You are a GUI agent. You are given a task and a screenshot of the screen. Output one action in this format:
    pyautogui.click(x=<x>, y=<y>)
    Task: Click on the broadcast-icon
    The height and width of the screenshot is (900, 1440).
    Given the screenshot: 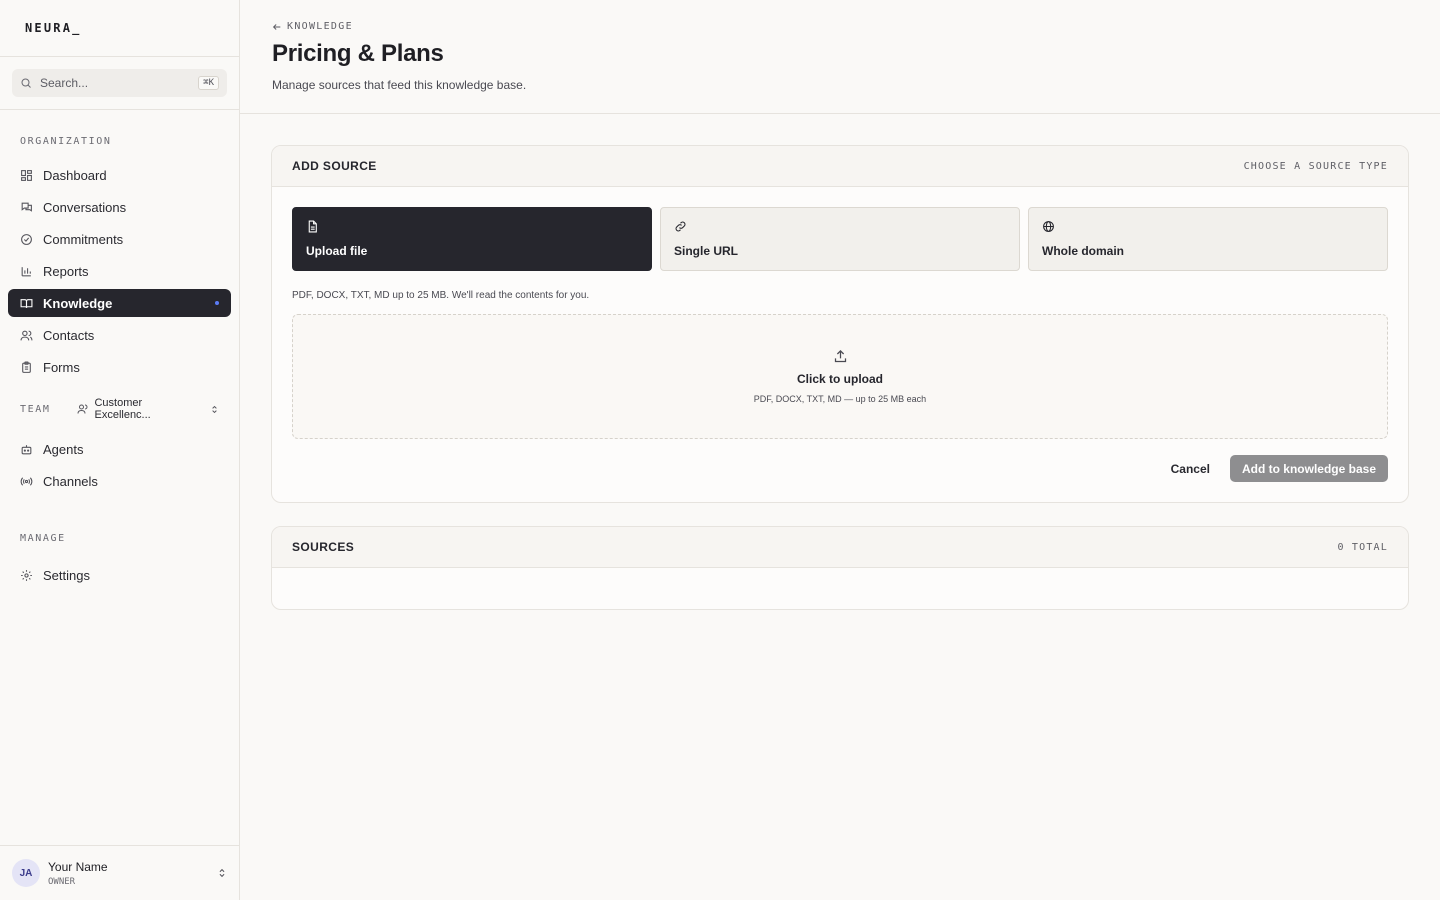 What is the action you would take?
    pyautogui.click(x=26, y=481)
    